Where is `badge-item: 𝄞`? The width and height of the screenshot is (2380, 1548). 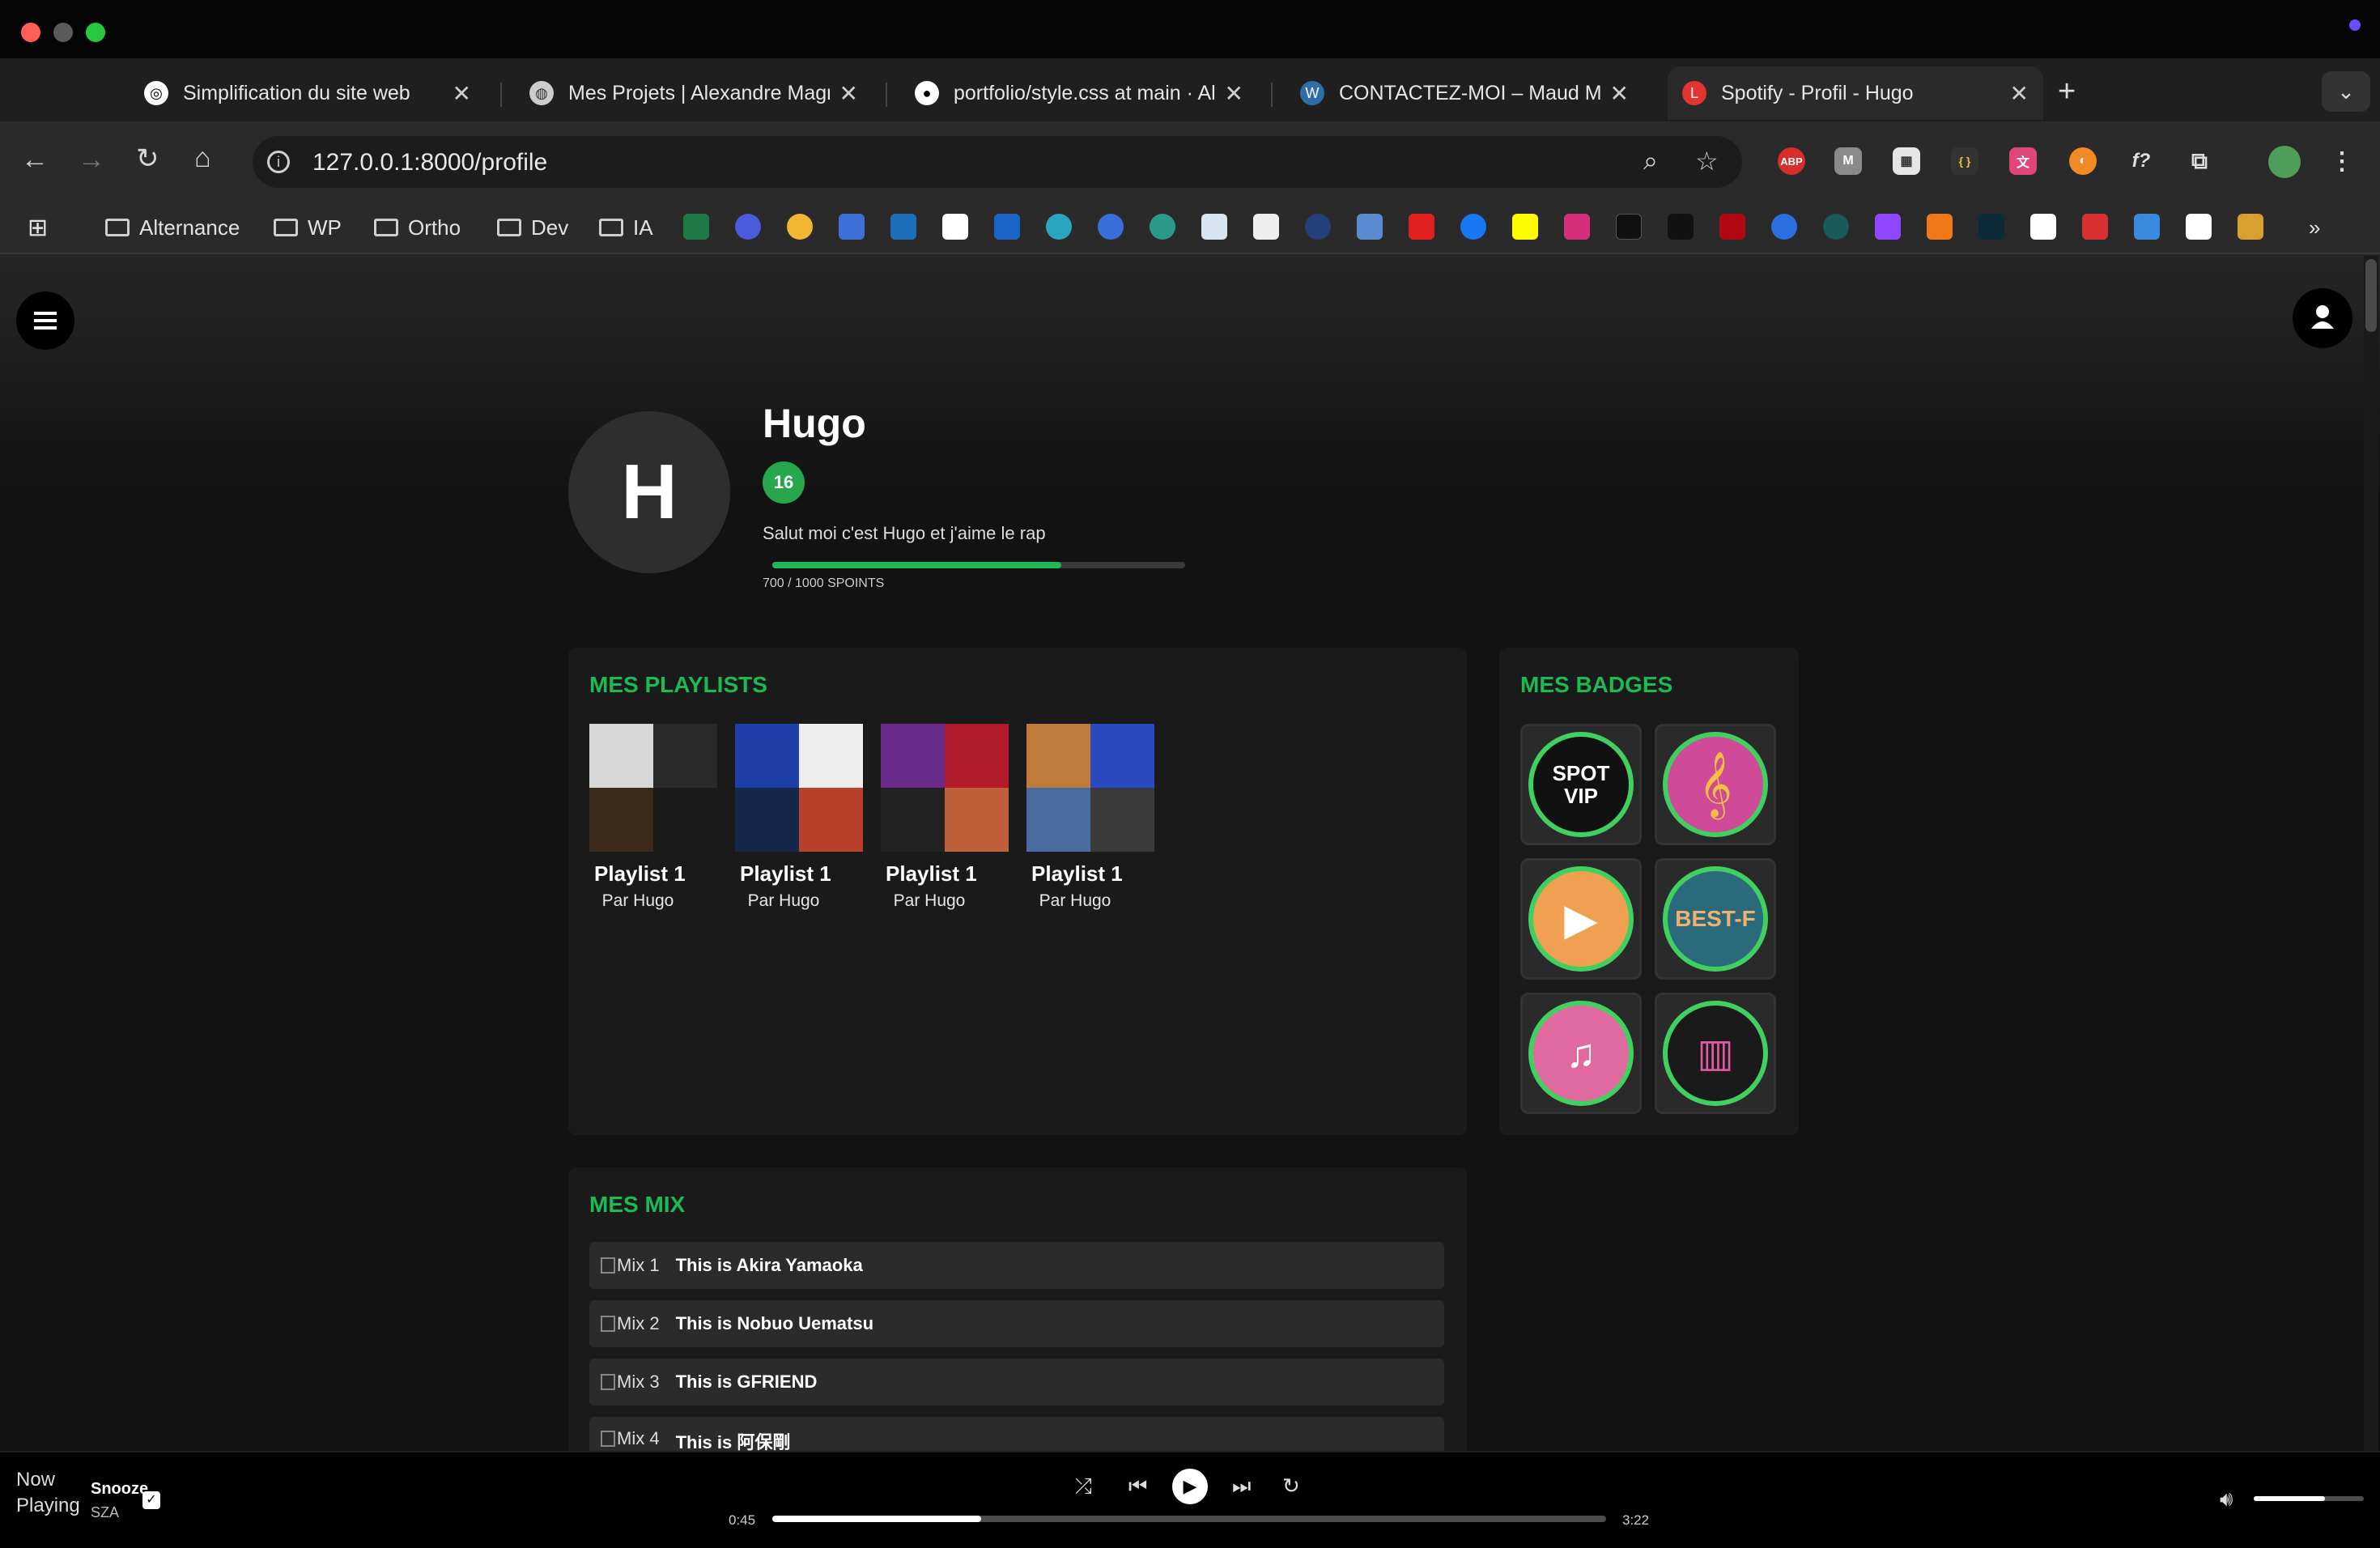 badge-item: 𝄞 is located at coordinates (1715, 784).